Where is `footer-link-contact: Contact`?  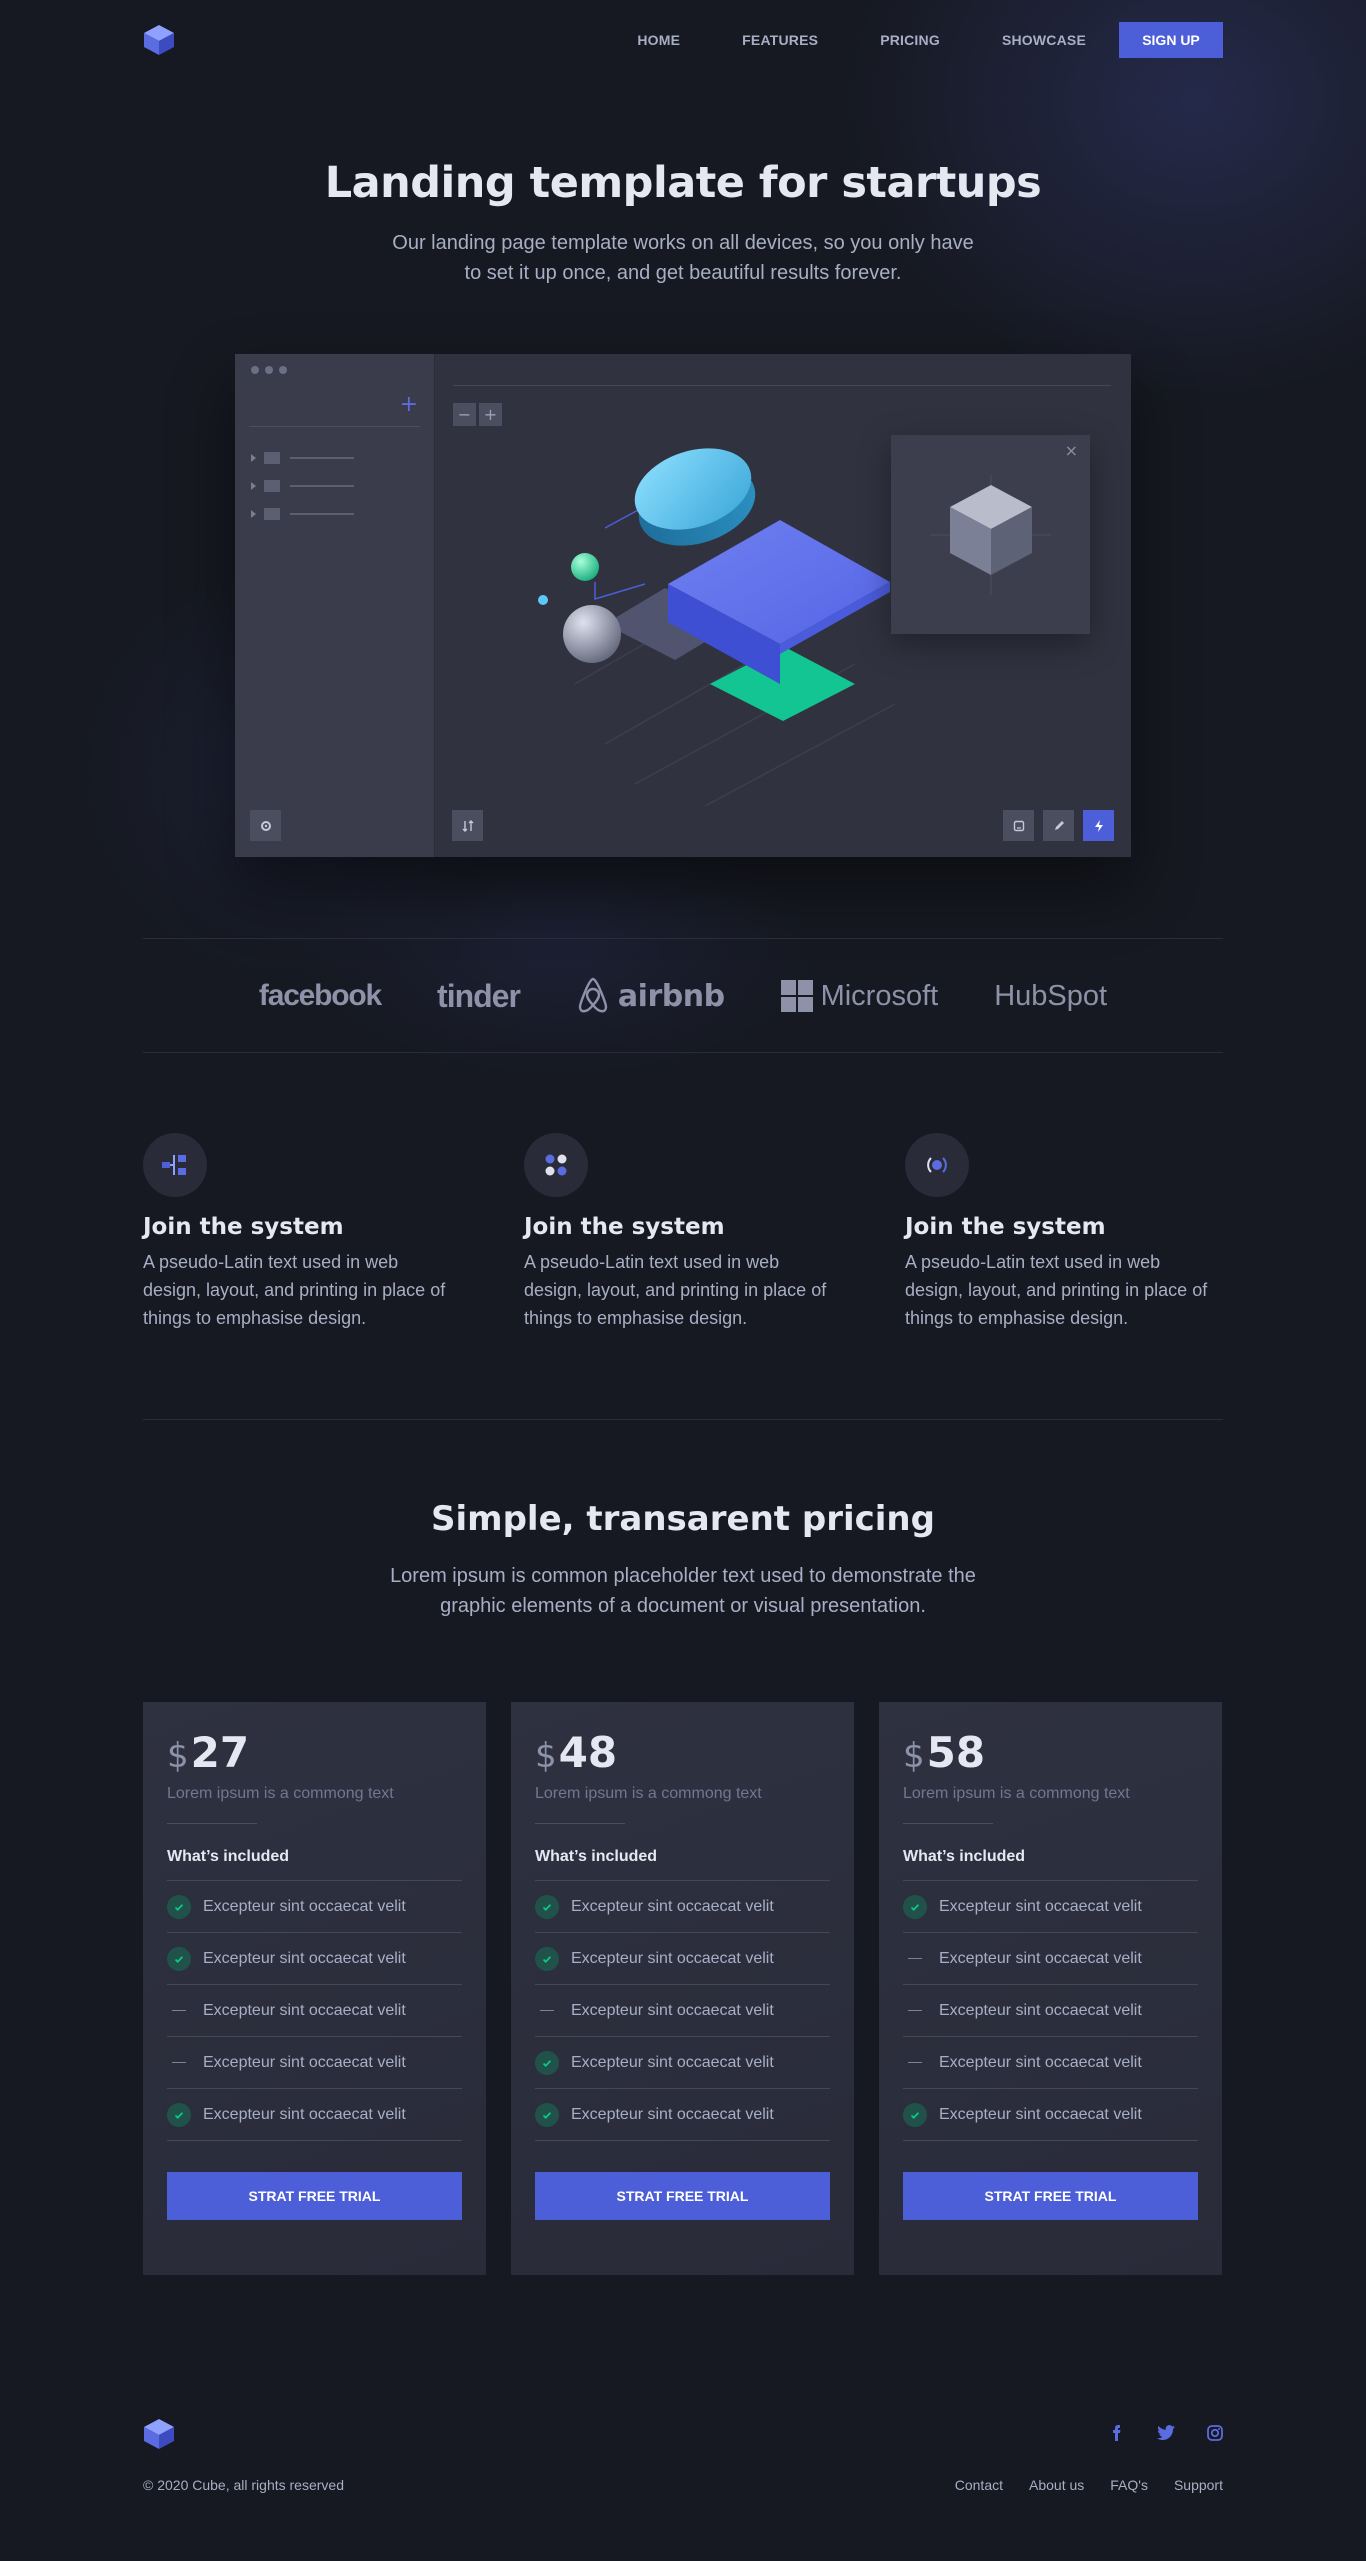 footer-link-contact: Contact is located at coordinates (979, 2485).